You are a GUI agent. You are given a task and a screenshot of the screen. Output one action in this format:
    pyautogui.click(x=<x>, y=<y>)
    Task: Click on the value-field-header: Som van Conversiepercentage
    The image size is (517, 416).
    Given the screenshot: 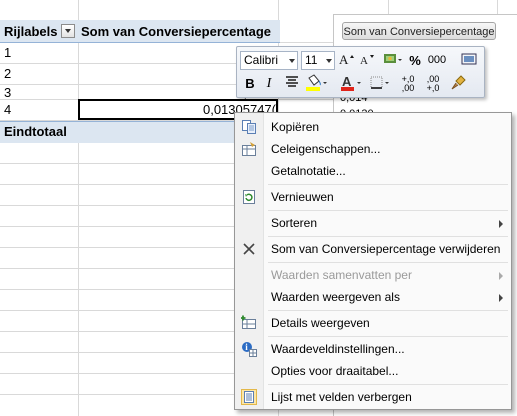 What is the action you would take?
    pyautogui.click(x=179, y=31)
    